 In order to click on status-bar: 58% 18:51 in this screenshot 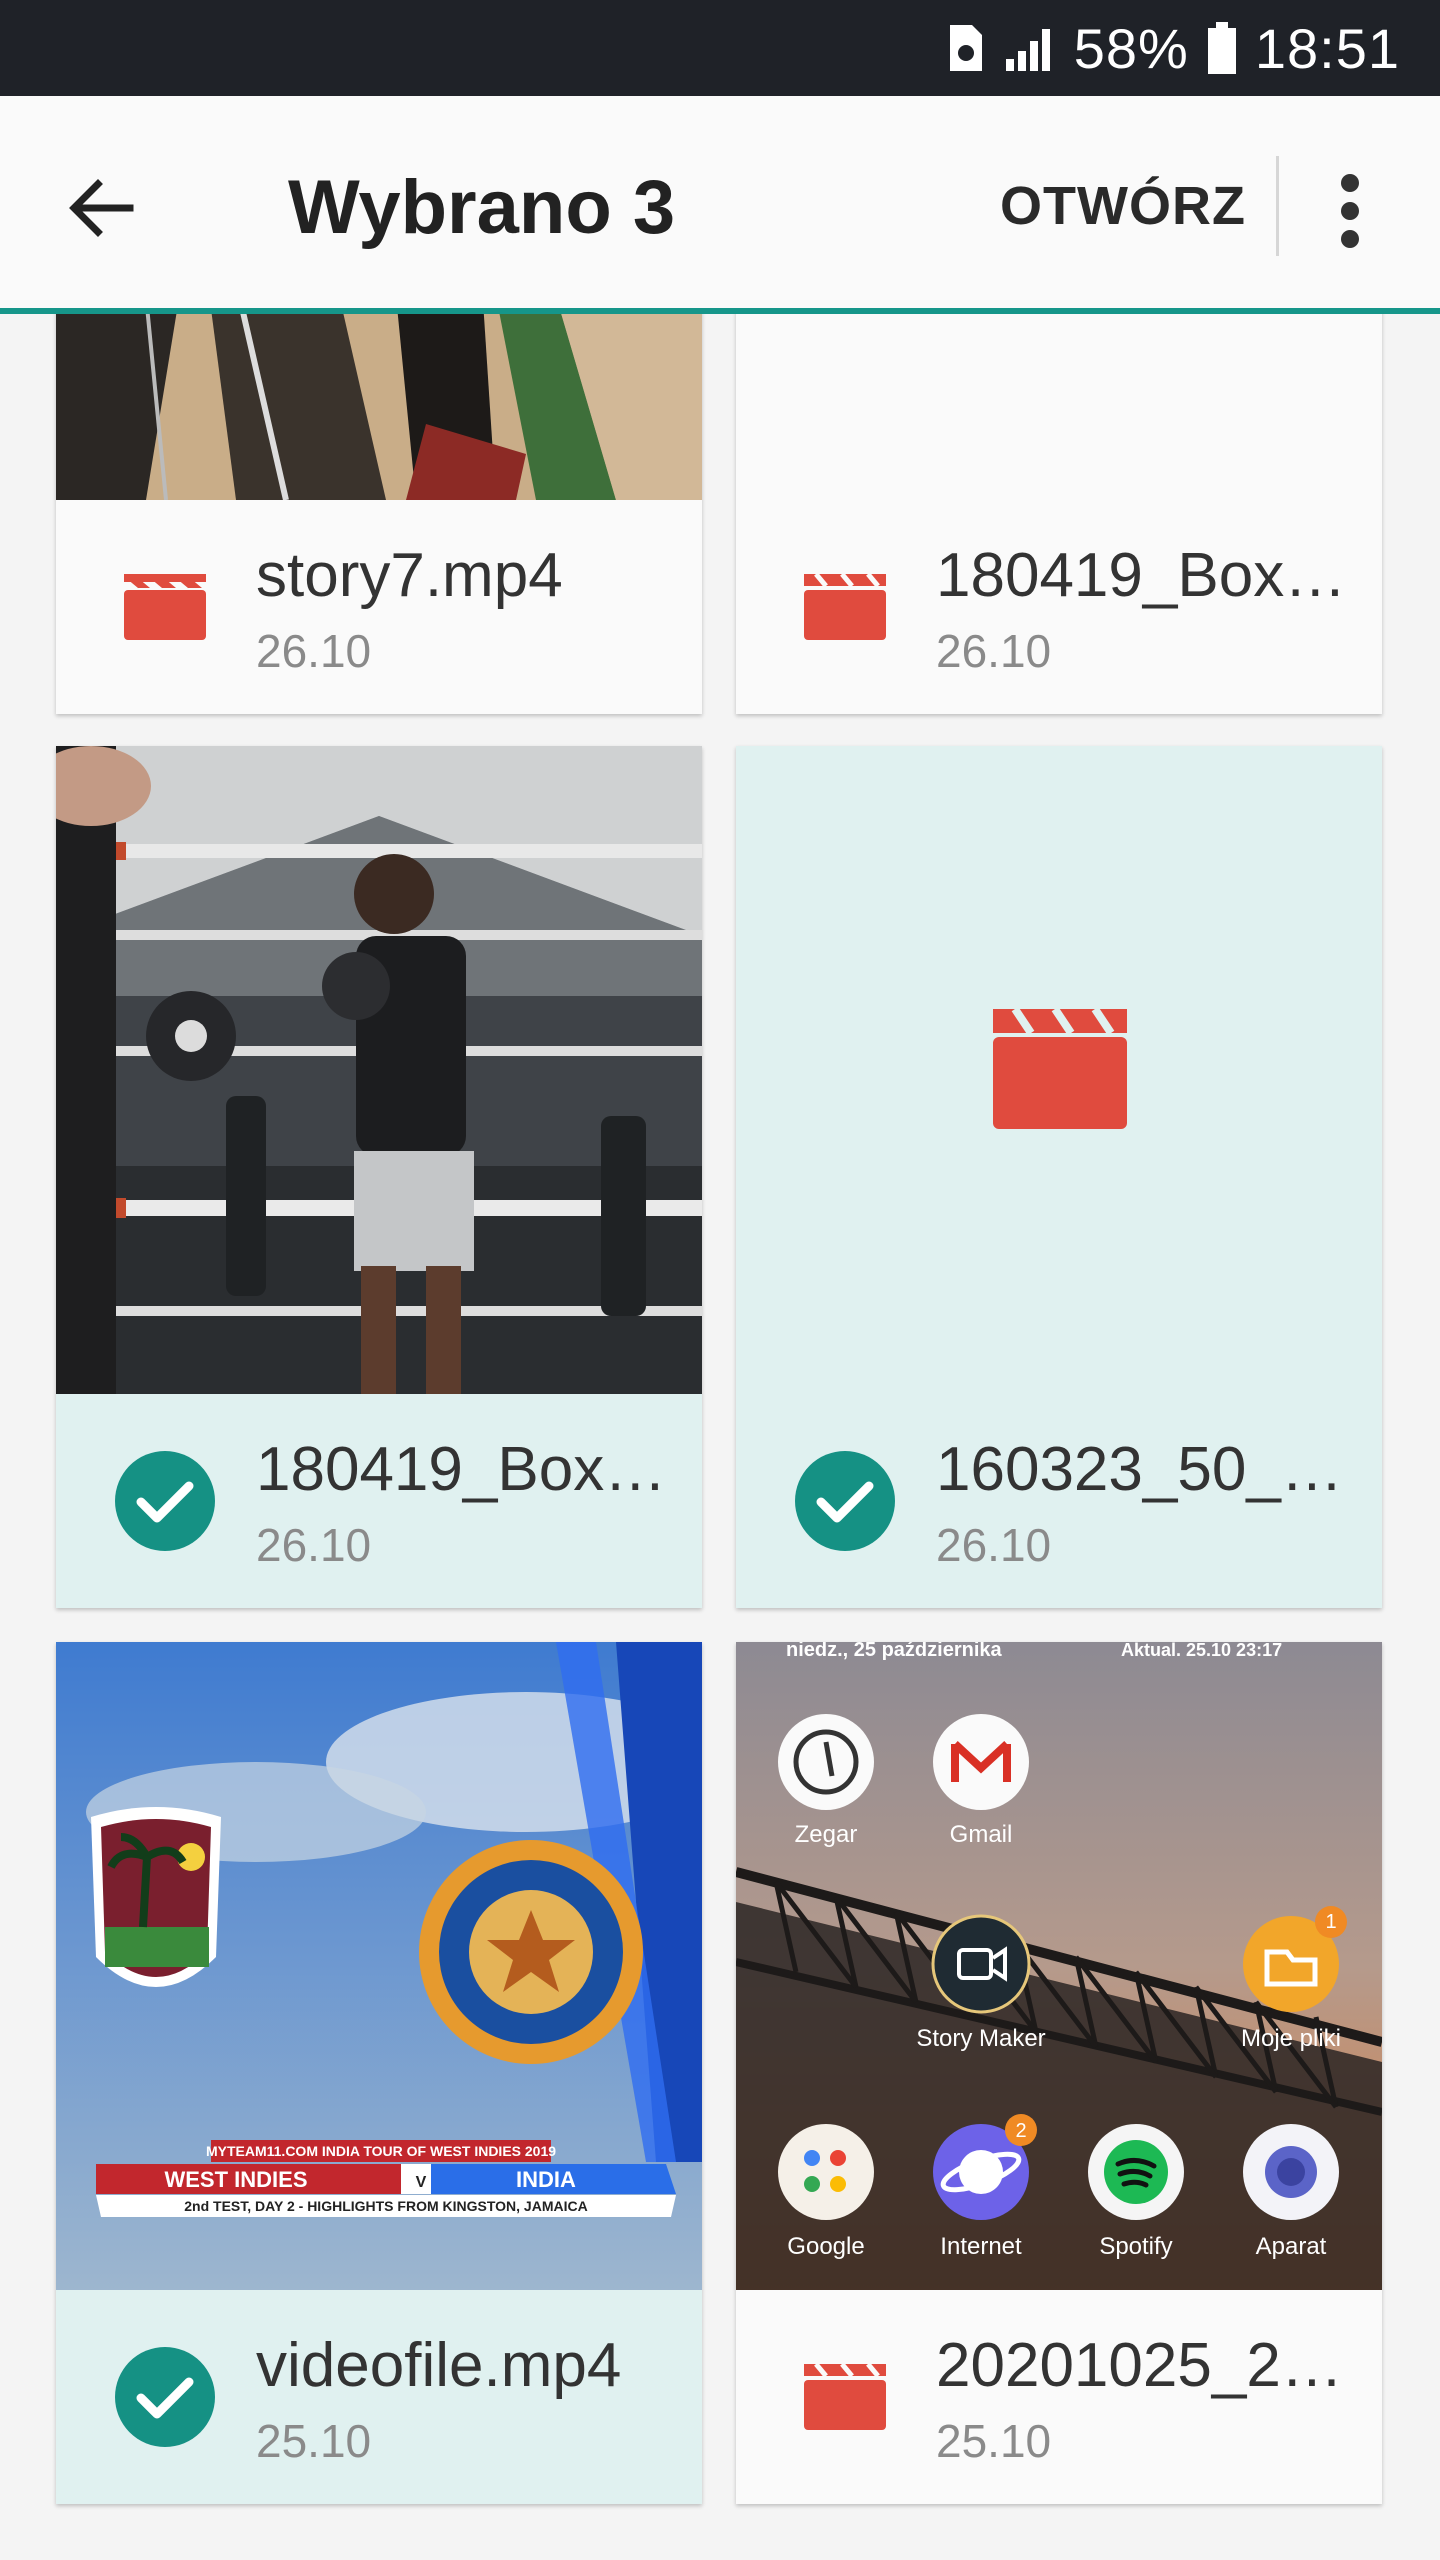, I will do `click(720, 48)`.